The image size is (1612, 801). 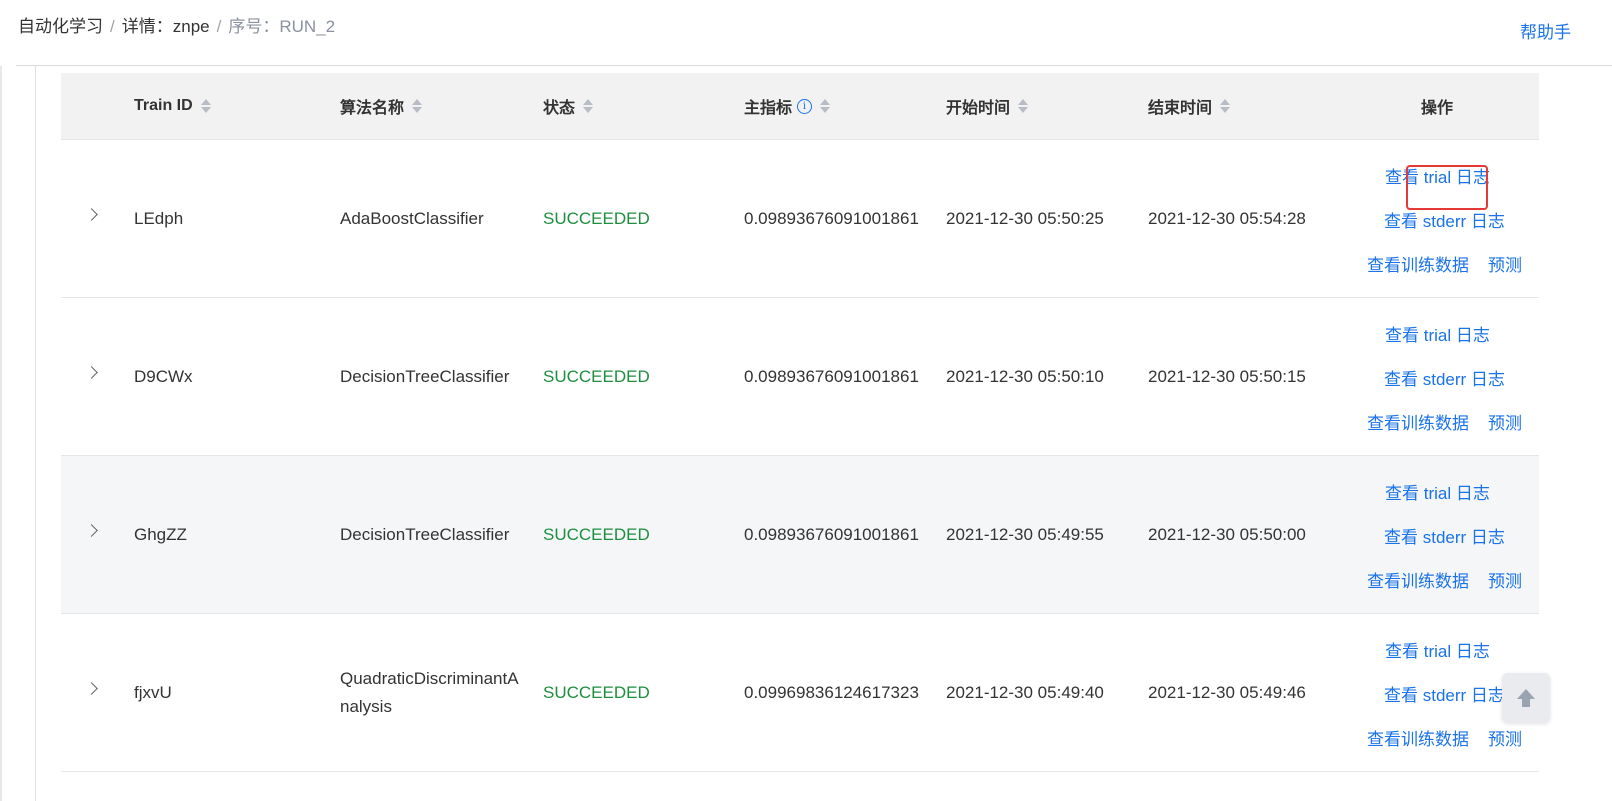 What do you see at coordinates (805, 106) in the screenshot?
I see `info-icon: i` at bounding box center [805, 106].